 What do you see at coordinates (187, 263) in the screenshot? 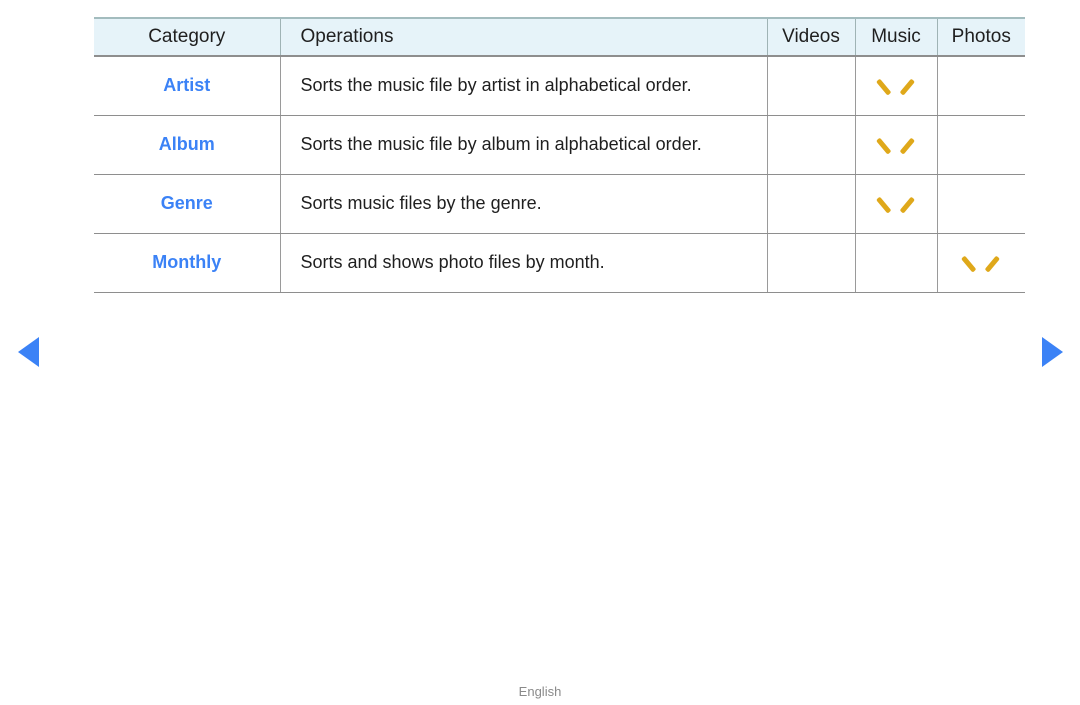
I see `cell-category: Monthly` at bounding box center [187, 263].